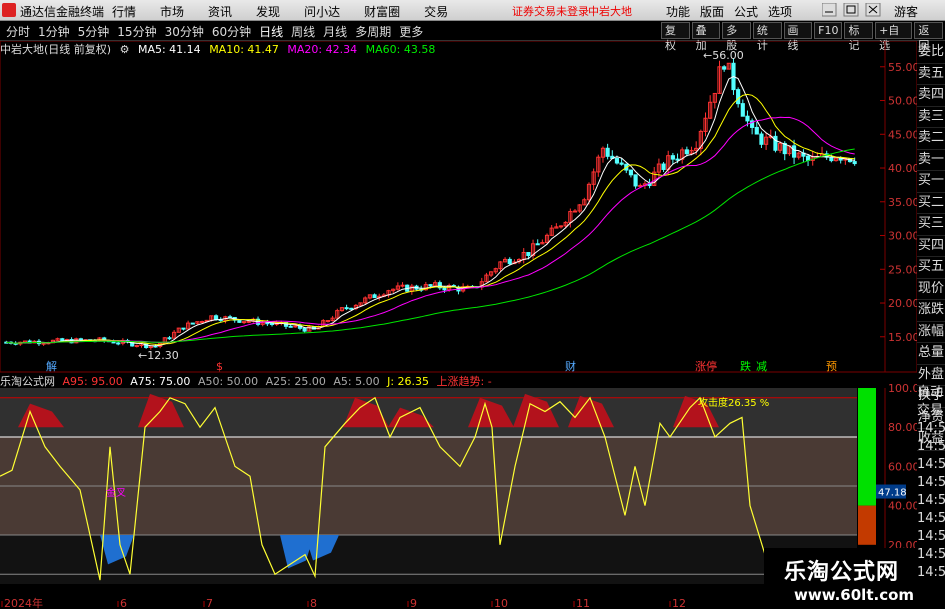  What do you see at coordinates (322, 49) in the screenshot?
I see `ma20-value: MA20: 42.34` at bounding box center [322, 49].